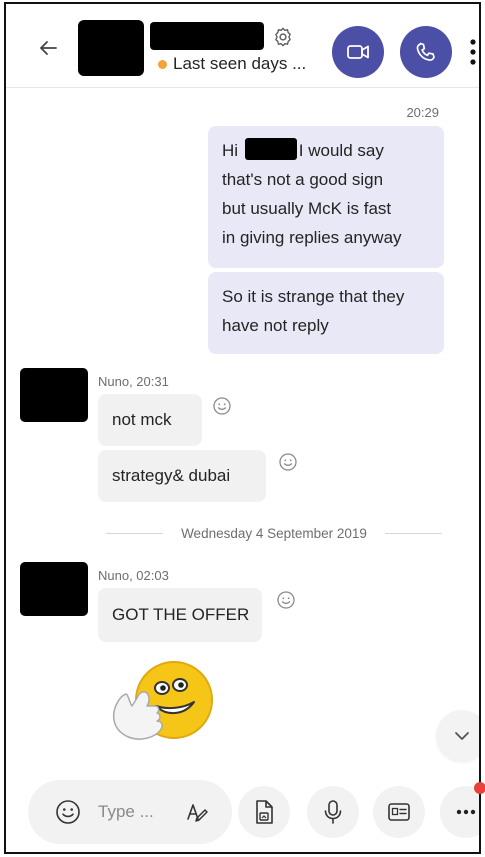 Image resolution: width=485 pixels, height=857 pixels. What do you see at coordinates (283, 37) in the screenshot?
I see `settings-icon` at bounding box center [283, 37].